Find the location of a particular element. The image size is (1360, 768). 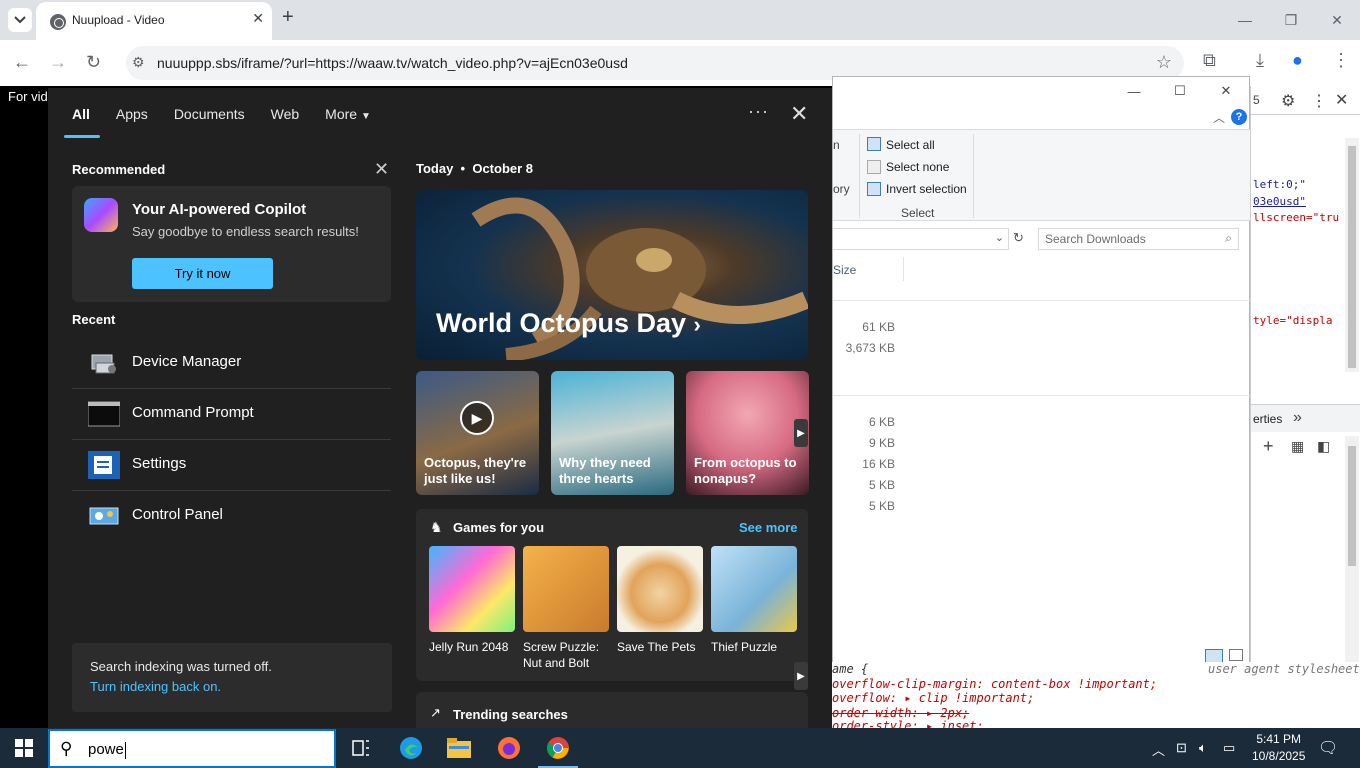

carousel-next-arrow: ▶ is located at coordinates (801, 433).